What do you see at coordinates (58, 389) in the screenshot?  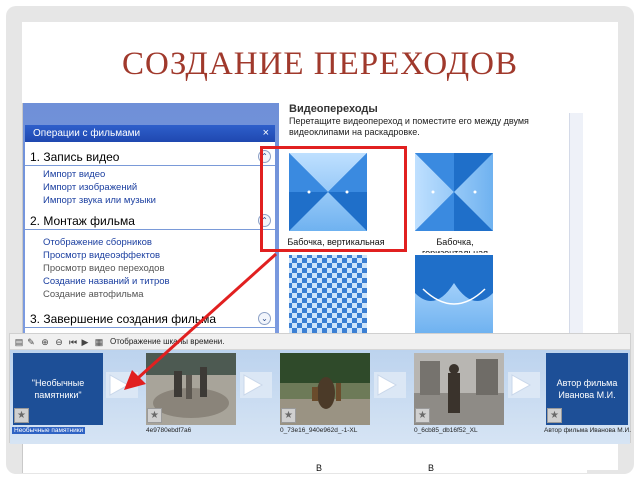 I see `clip-title-text: "Необычные памятники"` at bounding box center [58, 389].